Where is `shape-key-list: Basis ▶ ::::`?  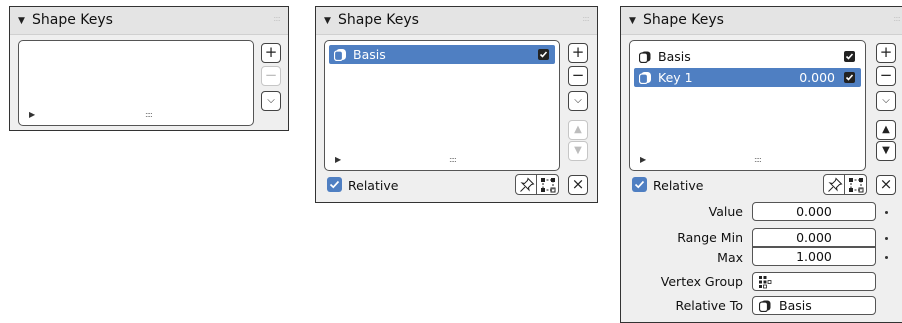 shape-key-list: Basis ▶ :::: is located at coordinates (442, 105).